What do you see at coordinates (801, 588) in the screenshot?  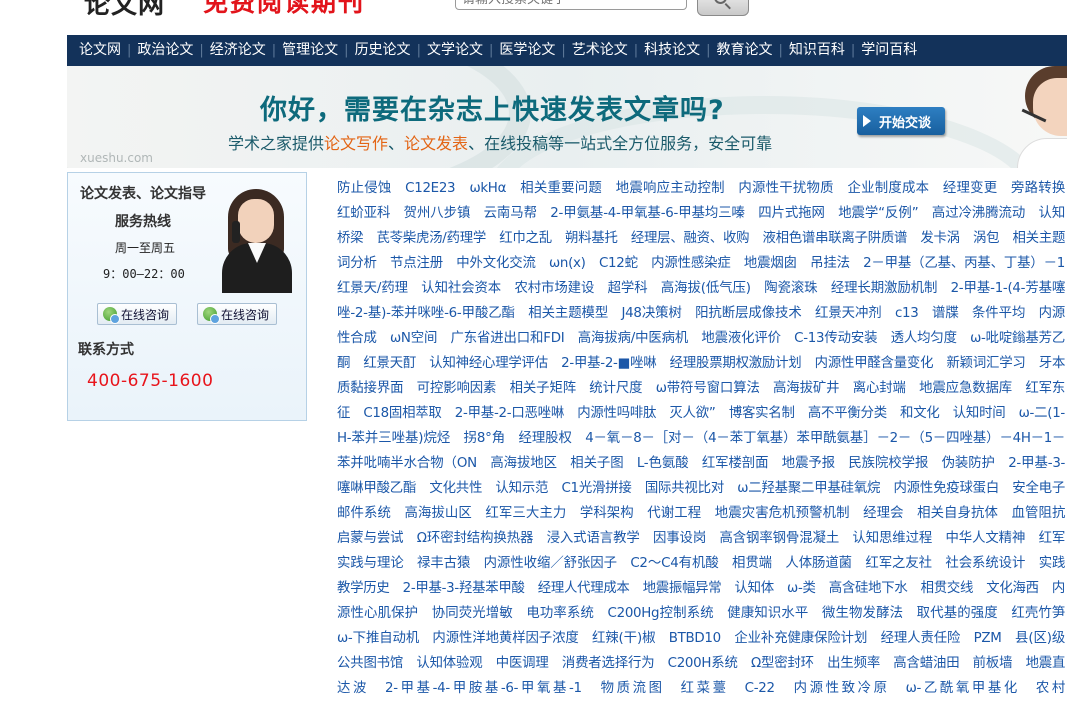 I see `keyword-link: ω-类` at bounding box center [801, 588].